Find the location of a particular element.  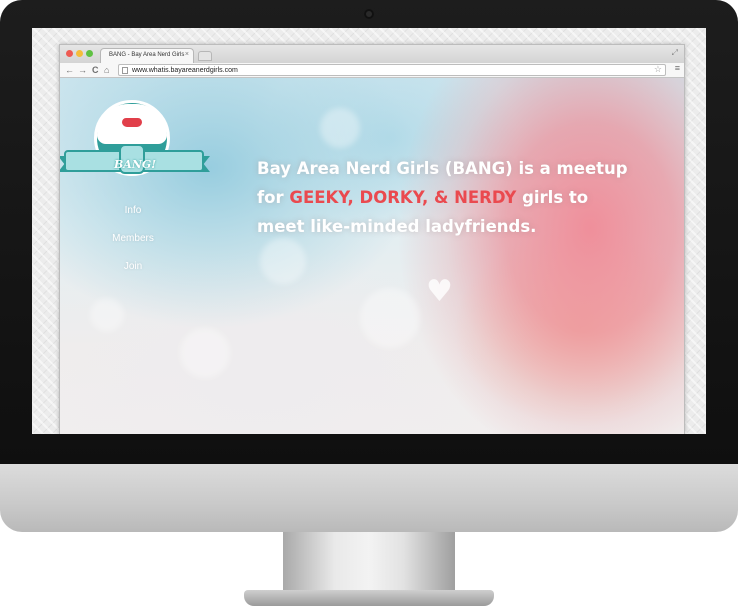

site-nav: Info Members Join is located at coordinates (133, 246).